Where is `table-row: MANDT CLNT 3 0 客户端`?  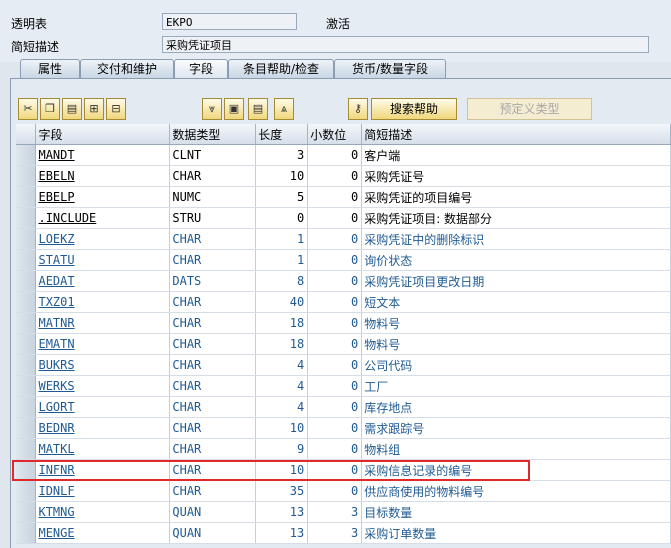
table-row: MANDT CLNT 3 0 客户端 is located at coordinates (343, 155).